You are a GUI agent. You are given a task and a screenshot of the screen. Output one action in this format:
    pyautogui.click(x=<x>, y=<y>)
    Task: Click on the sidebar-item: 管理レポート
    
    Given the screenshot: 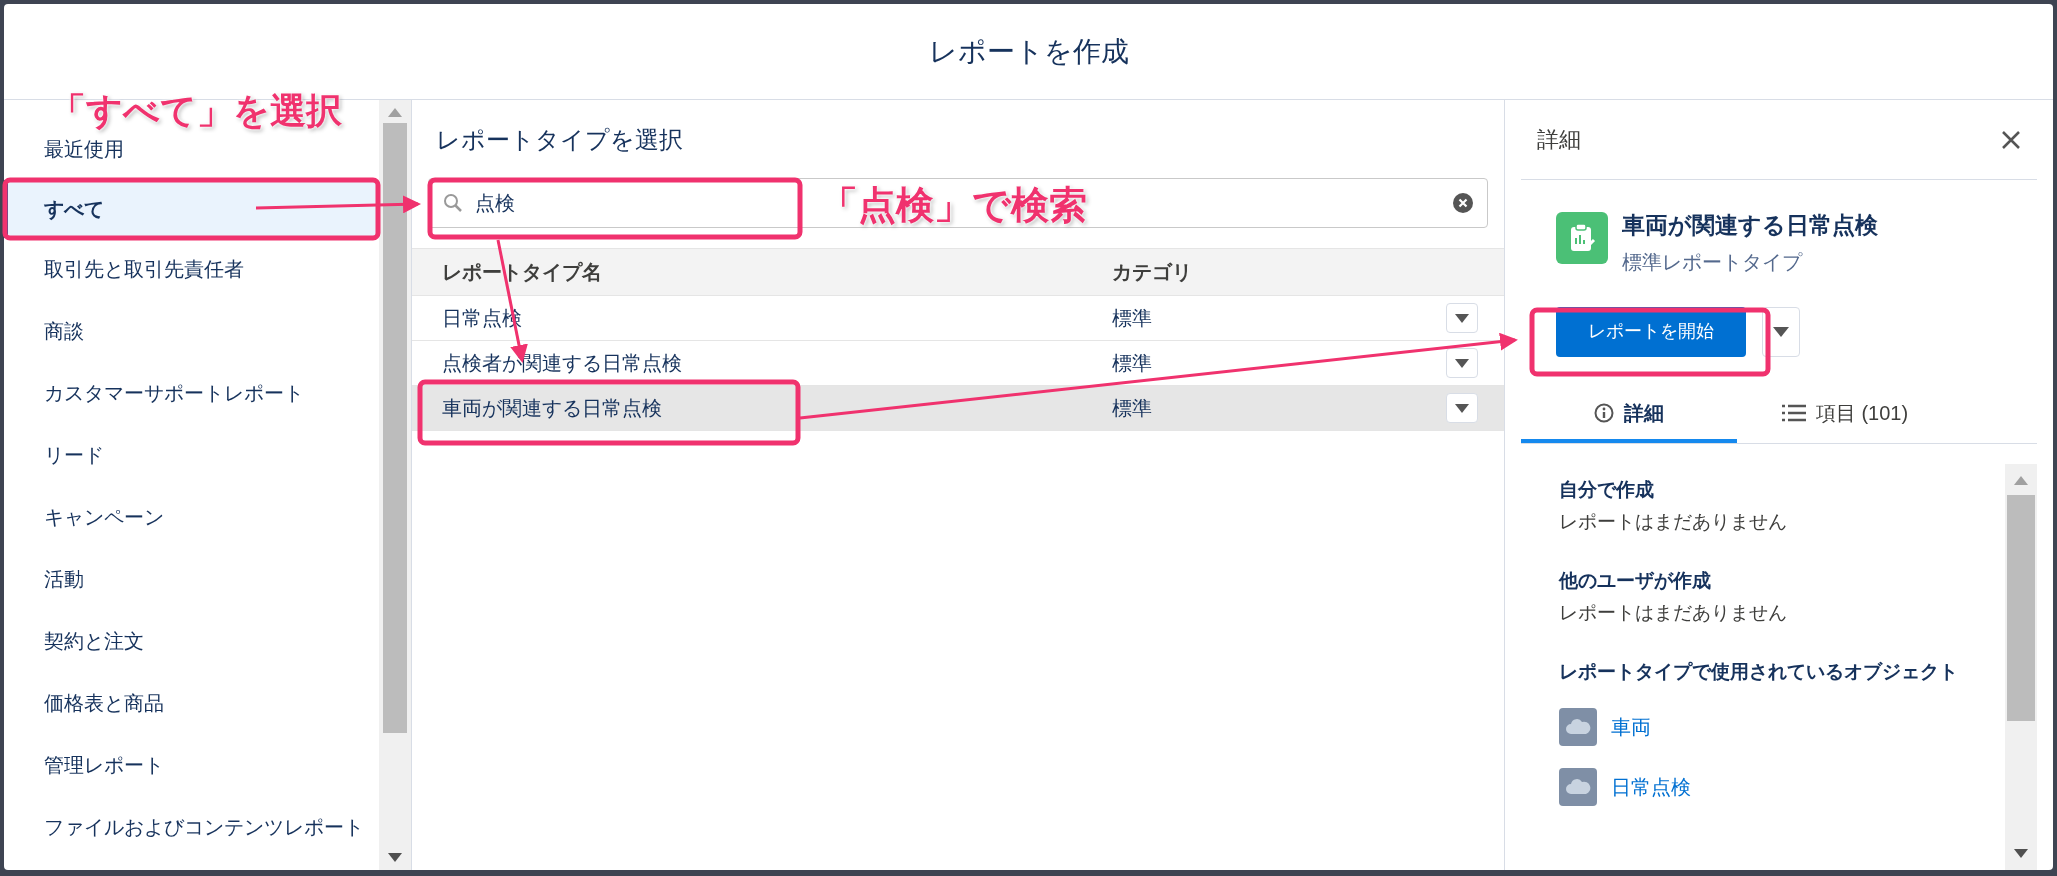 What is the action you would take?
    pyautogui.click(x=191, y=765)
    